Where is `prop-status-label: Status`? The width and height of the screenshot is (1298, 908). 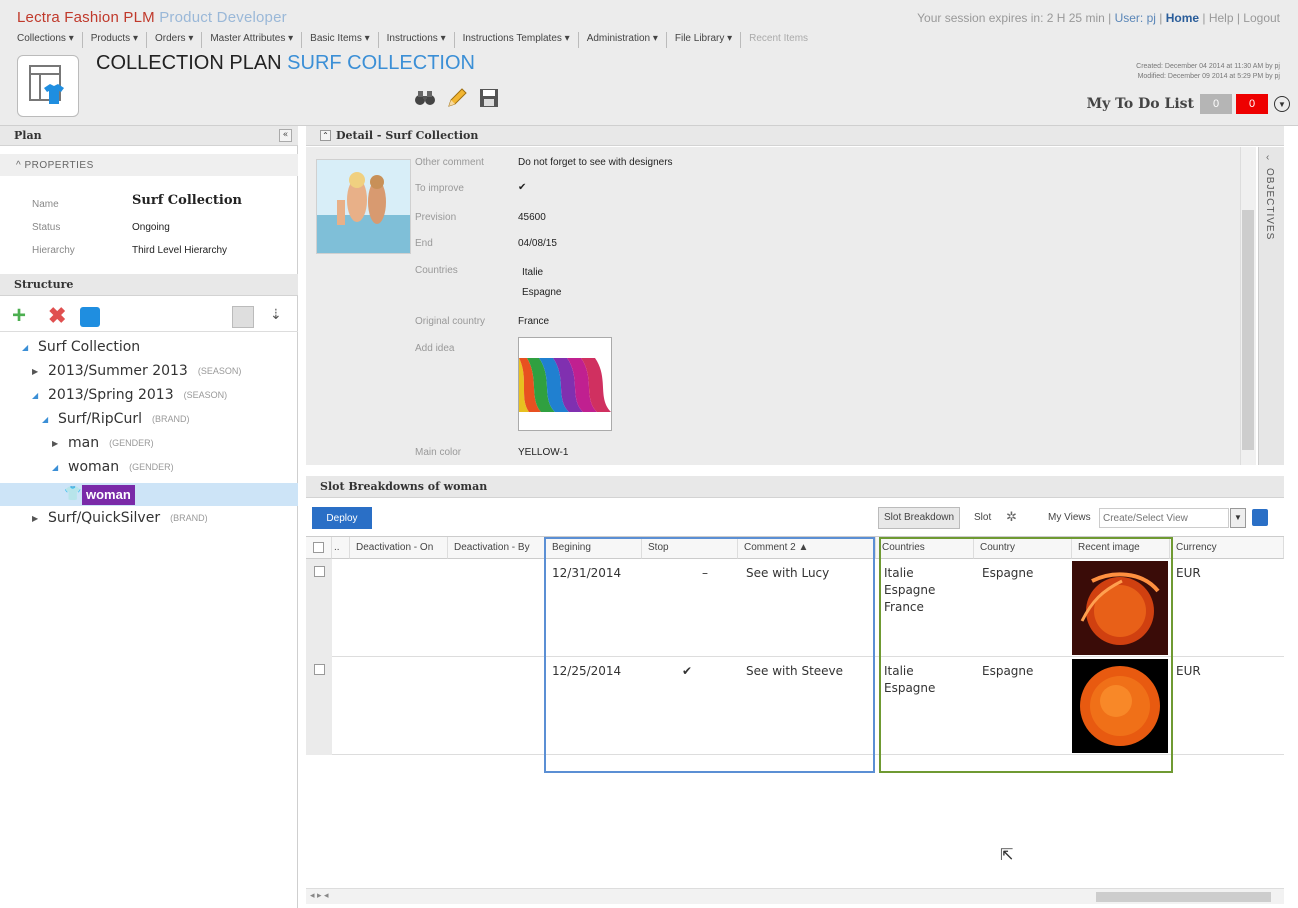 prop-status-label: Status is located at coordinates (46, 227).